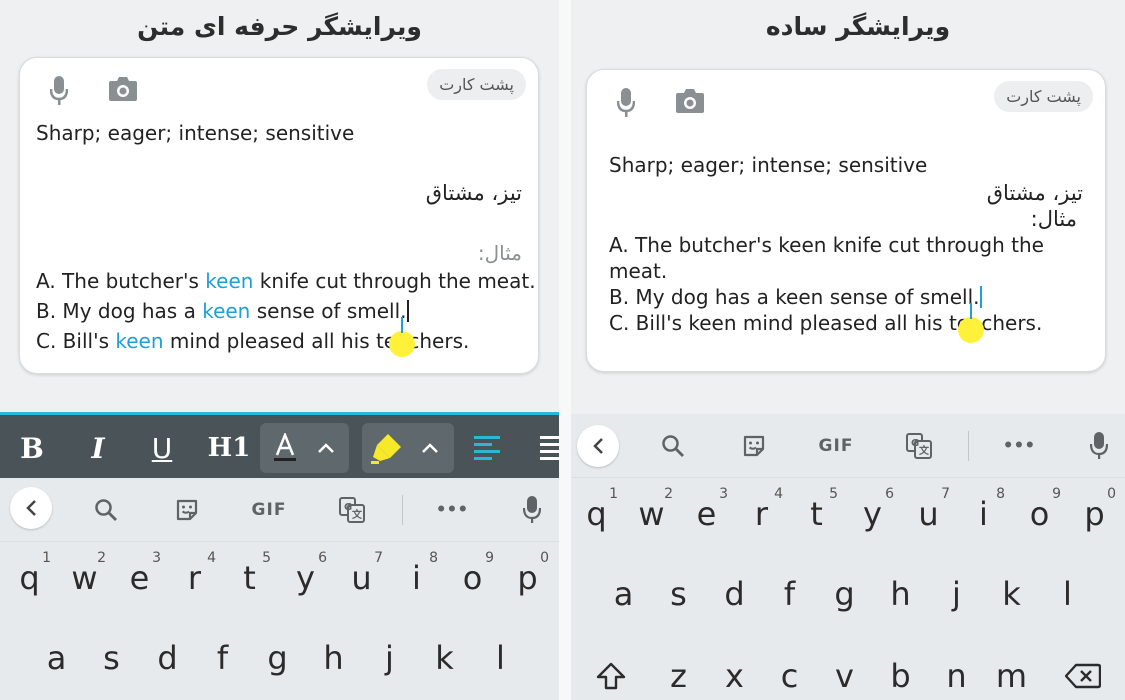  Describe the element at coordinates (844, 673) in the screenshot. I see `key-v: v` at that location.